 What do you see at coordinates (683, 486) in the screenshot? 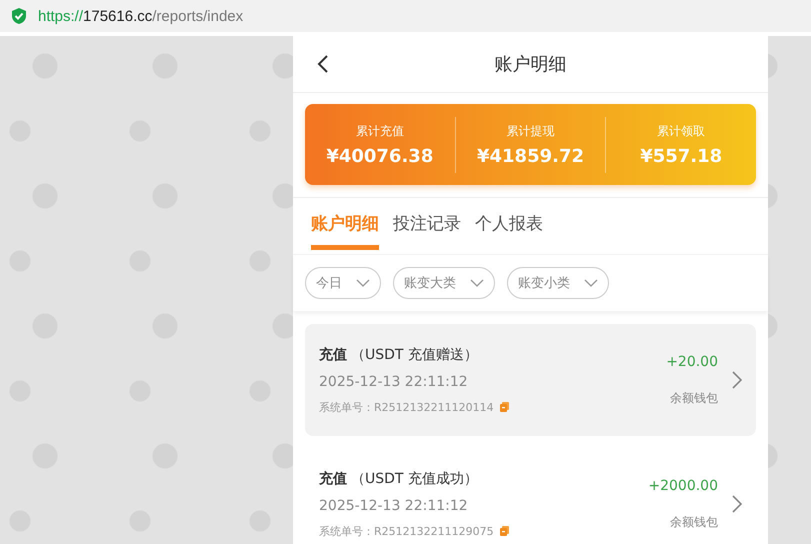
I see `record-amount: +2000.00` at bounding box center [683, 486].